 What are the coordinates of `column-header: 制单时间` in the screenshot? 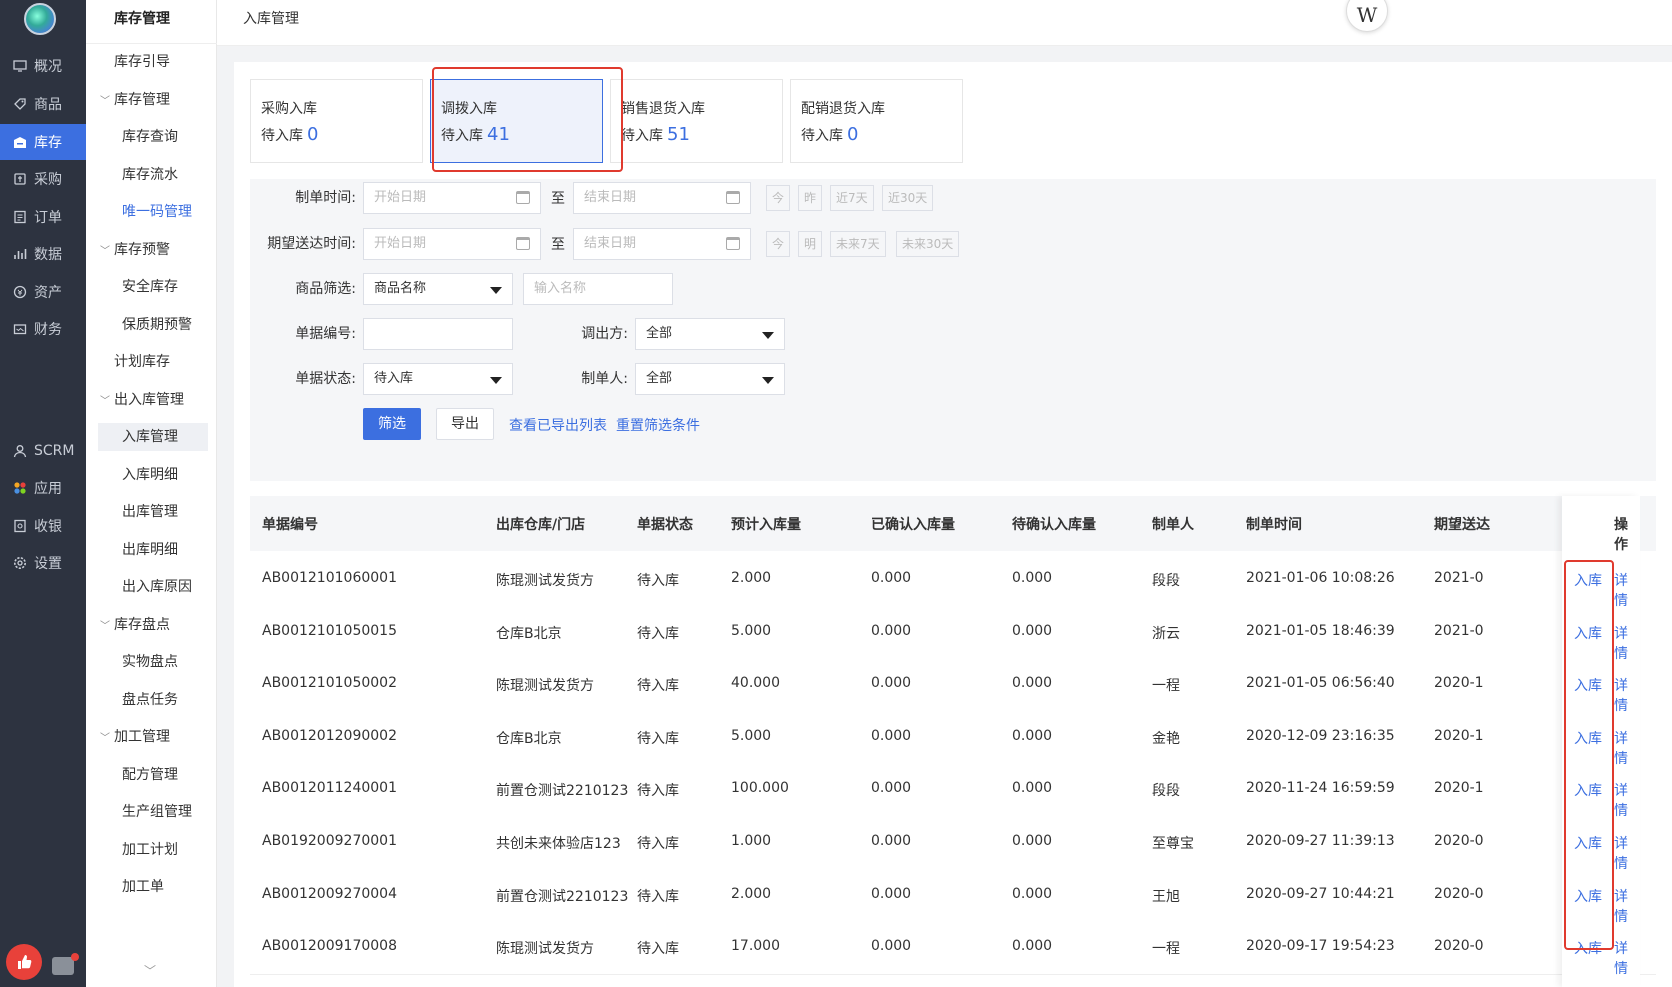 It's located at (1274, 525).